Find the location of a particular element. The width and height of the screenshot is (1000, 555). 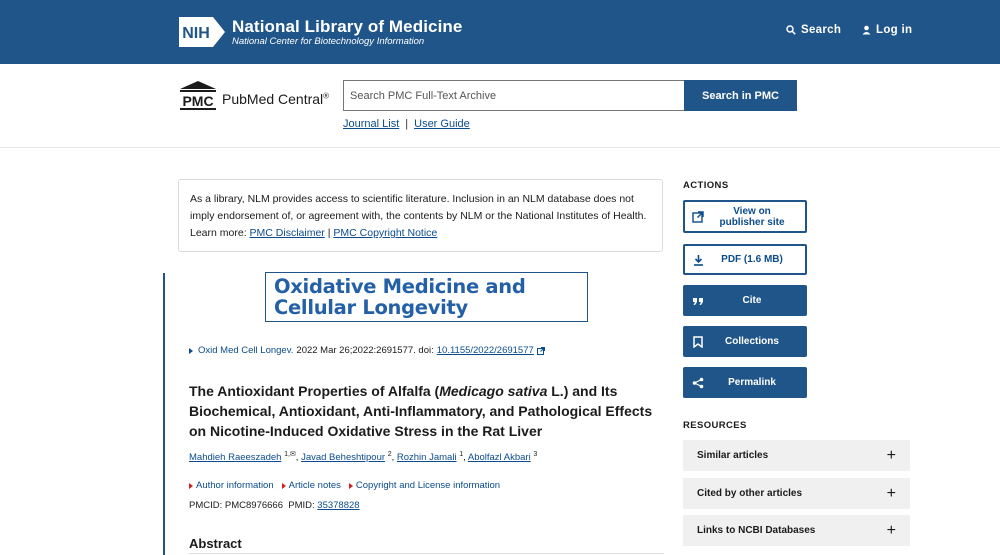

citation-details: 2022 Mar 26;2022:2691577. doi: is located at coordinates (365, 350).